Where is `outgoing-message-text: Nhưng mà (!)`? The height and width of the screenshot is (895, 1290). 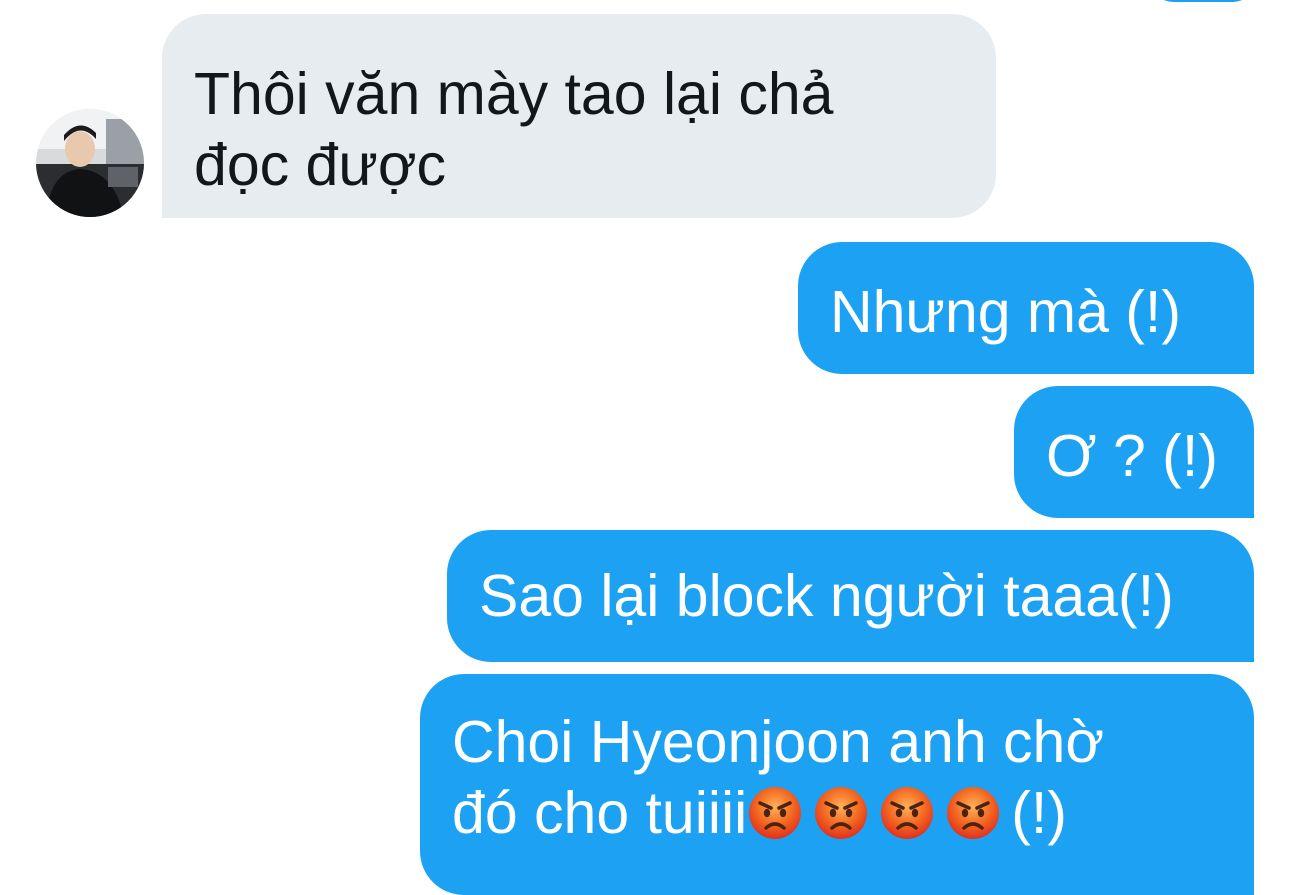
outgoing-message-text: Nhưng mà (!) is located at coordinates (1005, 312).